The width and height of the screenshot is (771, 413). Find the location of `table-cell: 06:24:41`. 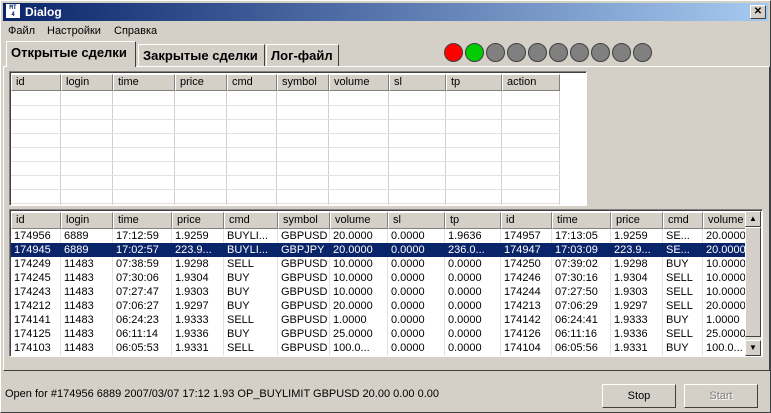

table-cell: 06:24:41 is located at coordinates (576, 320).